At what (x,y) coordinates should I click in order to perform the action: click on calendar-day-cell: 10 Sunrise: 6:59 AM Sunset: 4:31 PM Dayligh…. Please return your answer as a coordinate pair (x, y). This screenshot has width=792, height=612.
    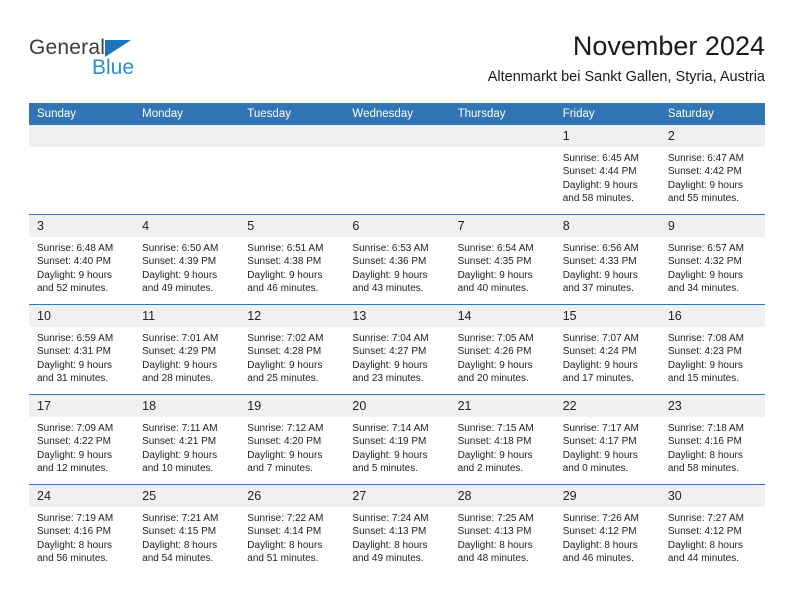
    Looking at the image, I should click on (82, 349).